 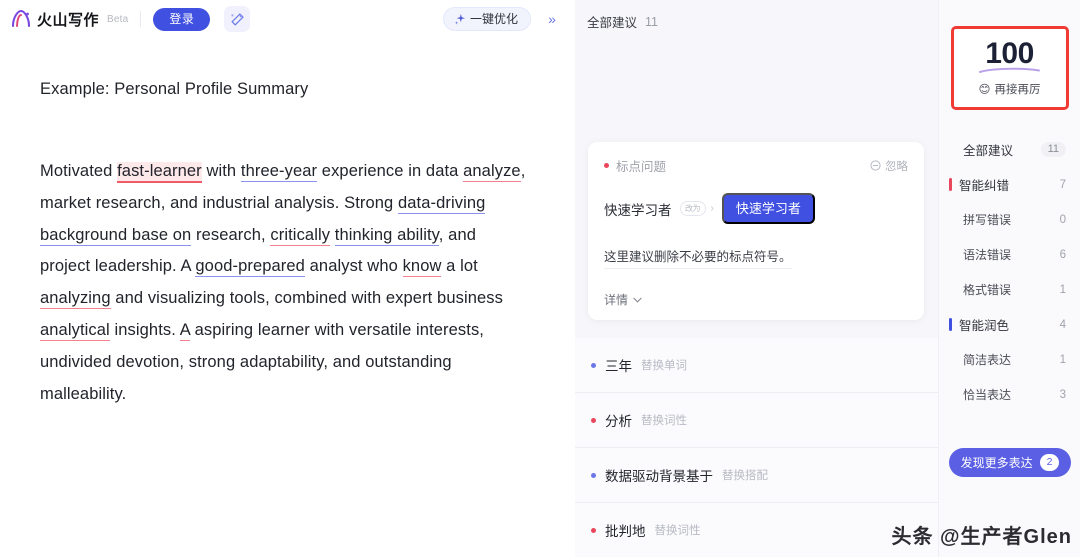 I want to click on magic-wand-glyph, so click(x=237, y=19).